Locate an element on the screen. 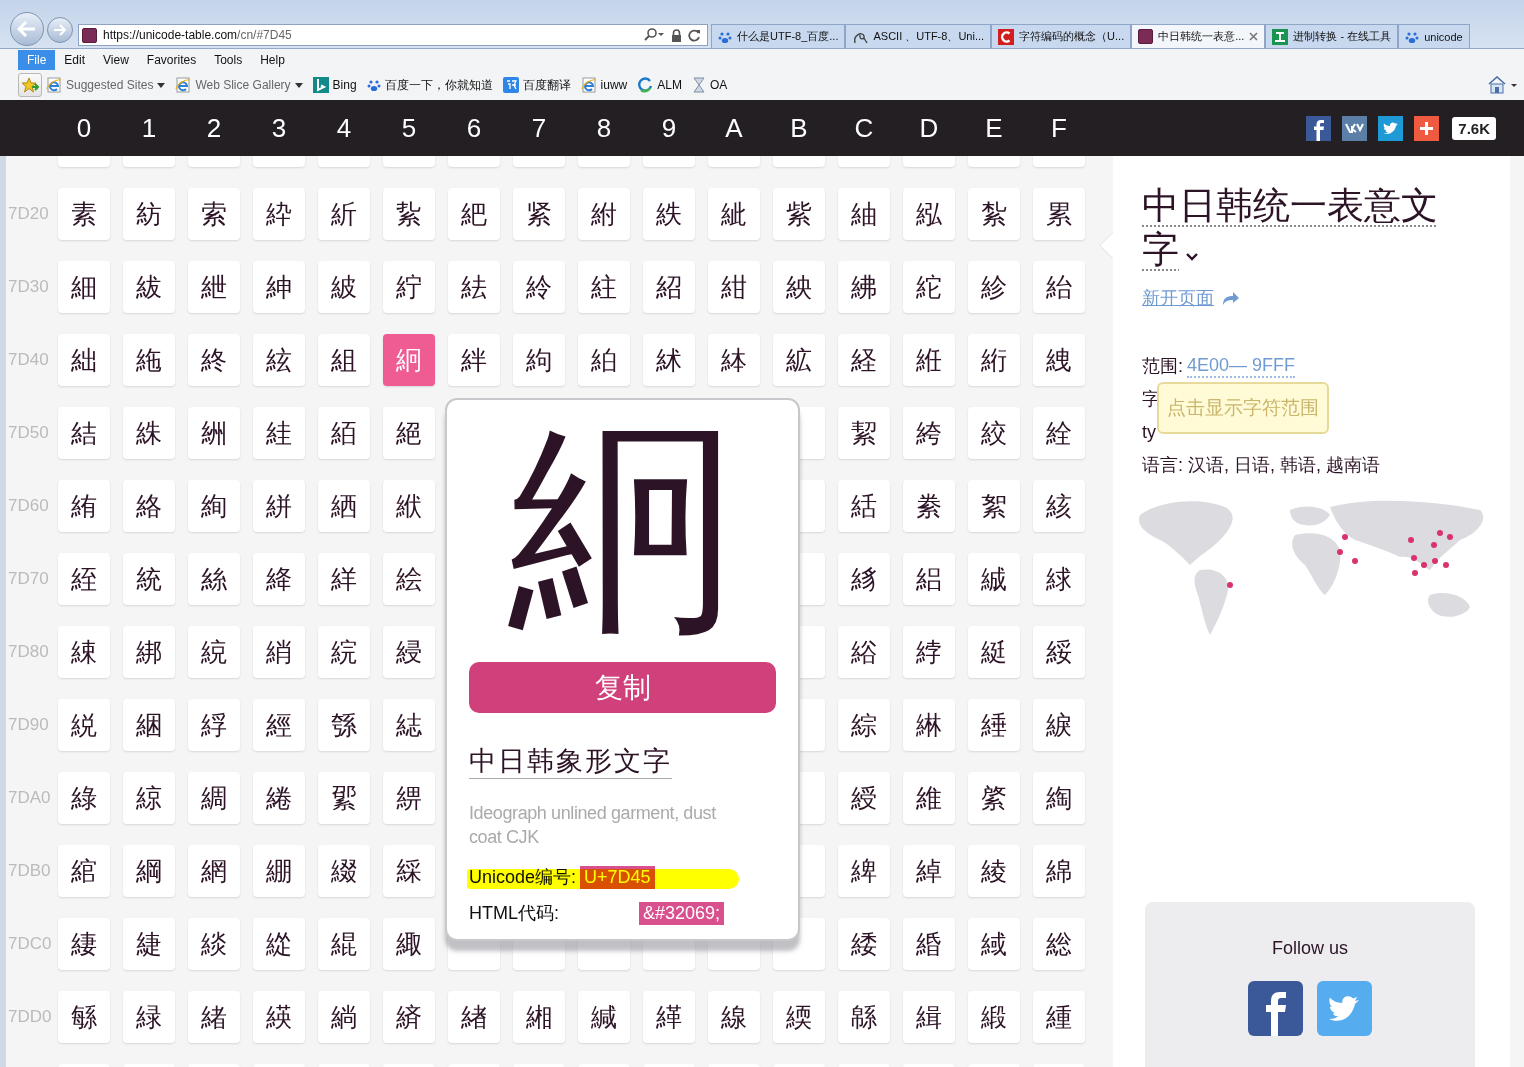 The height and width of the screenshot is (1067, 1524). char-tile: 紴 is located at coordinates (344, 287).